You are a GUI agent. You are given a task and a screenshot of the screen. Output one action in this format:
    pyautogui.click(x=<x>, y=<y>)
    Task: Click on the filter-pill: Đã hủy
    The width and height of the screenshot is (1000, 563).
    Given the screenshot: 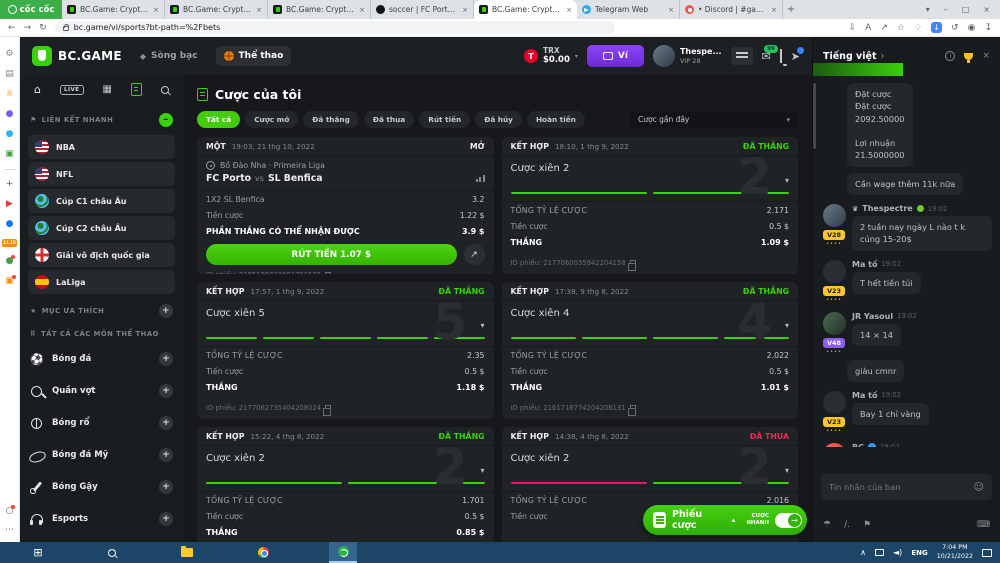 What is the action you would take?
    pyautogui.click(x=498, y=119)
    